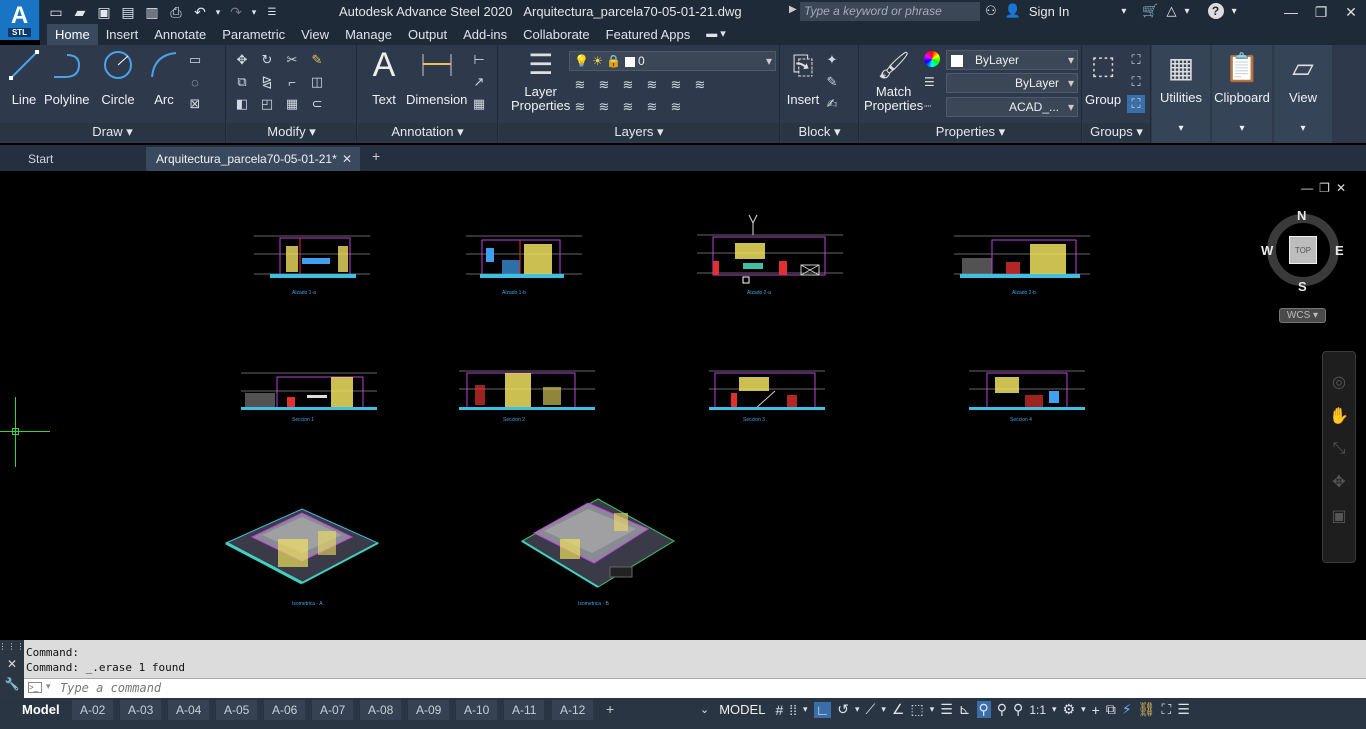 This screenshot has height=729, width=1366. I want to click on binoculars-icon: ⚇, so click(991, 11).